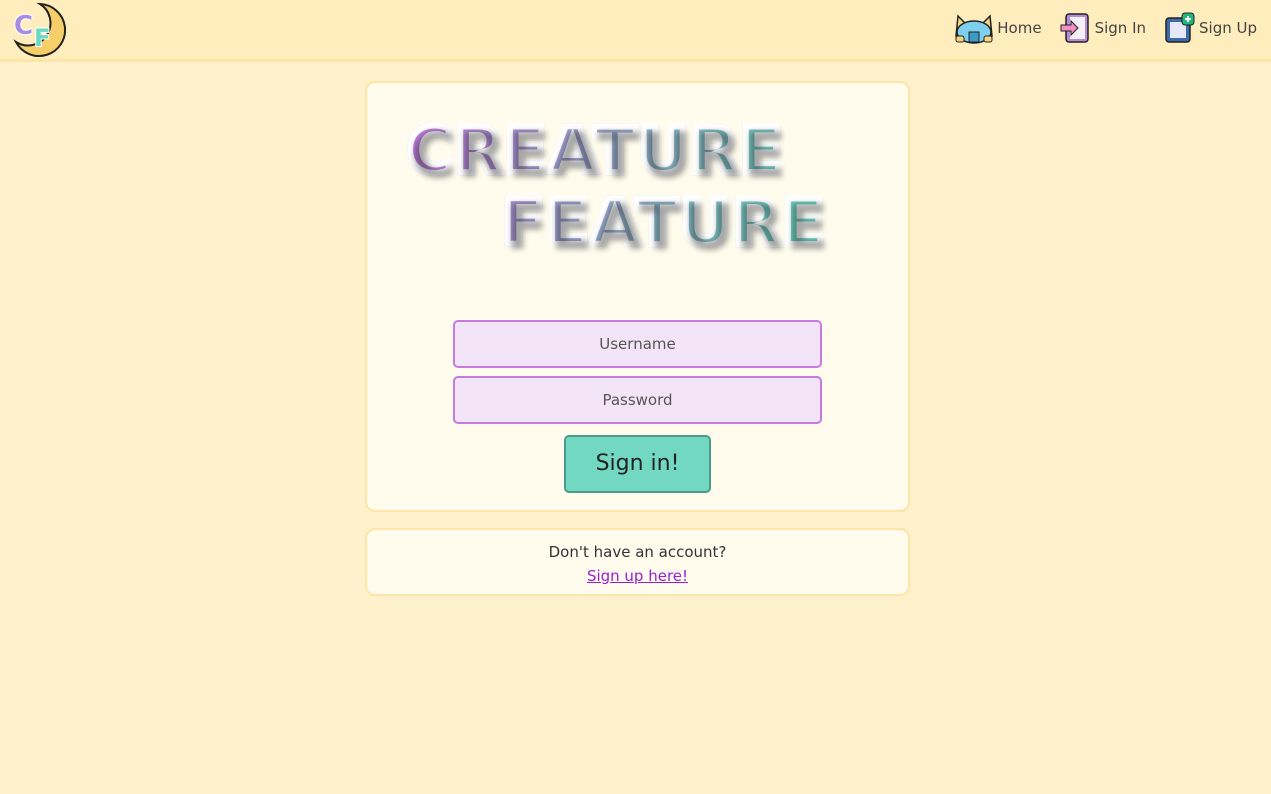  I want to click on nav-home-label: Home, so click(1019, 28).